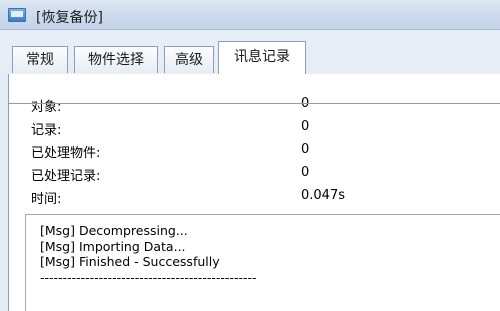 Image resolution: width=500 pixels, height=311 pixels. I want to click on stat-row-records: 记录: 0, so click(251, 128).